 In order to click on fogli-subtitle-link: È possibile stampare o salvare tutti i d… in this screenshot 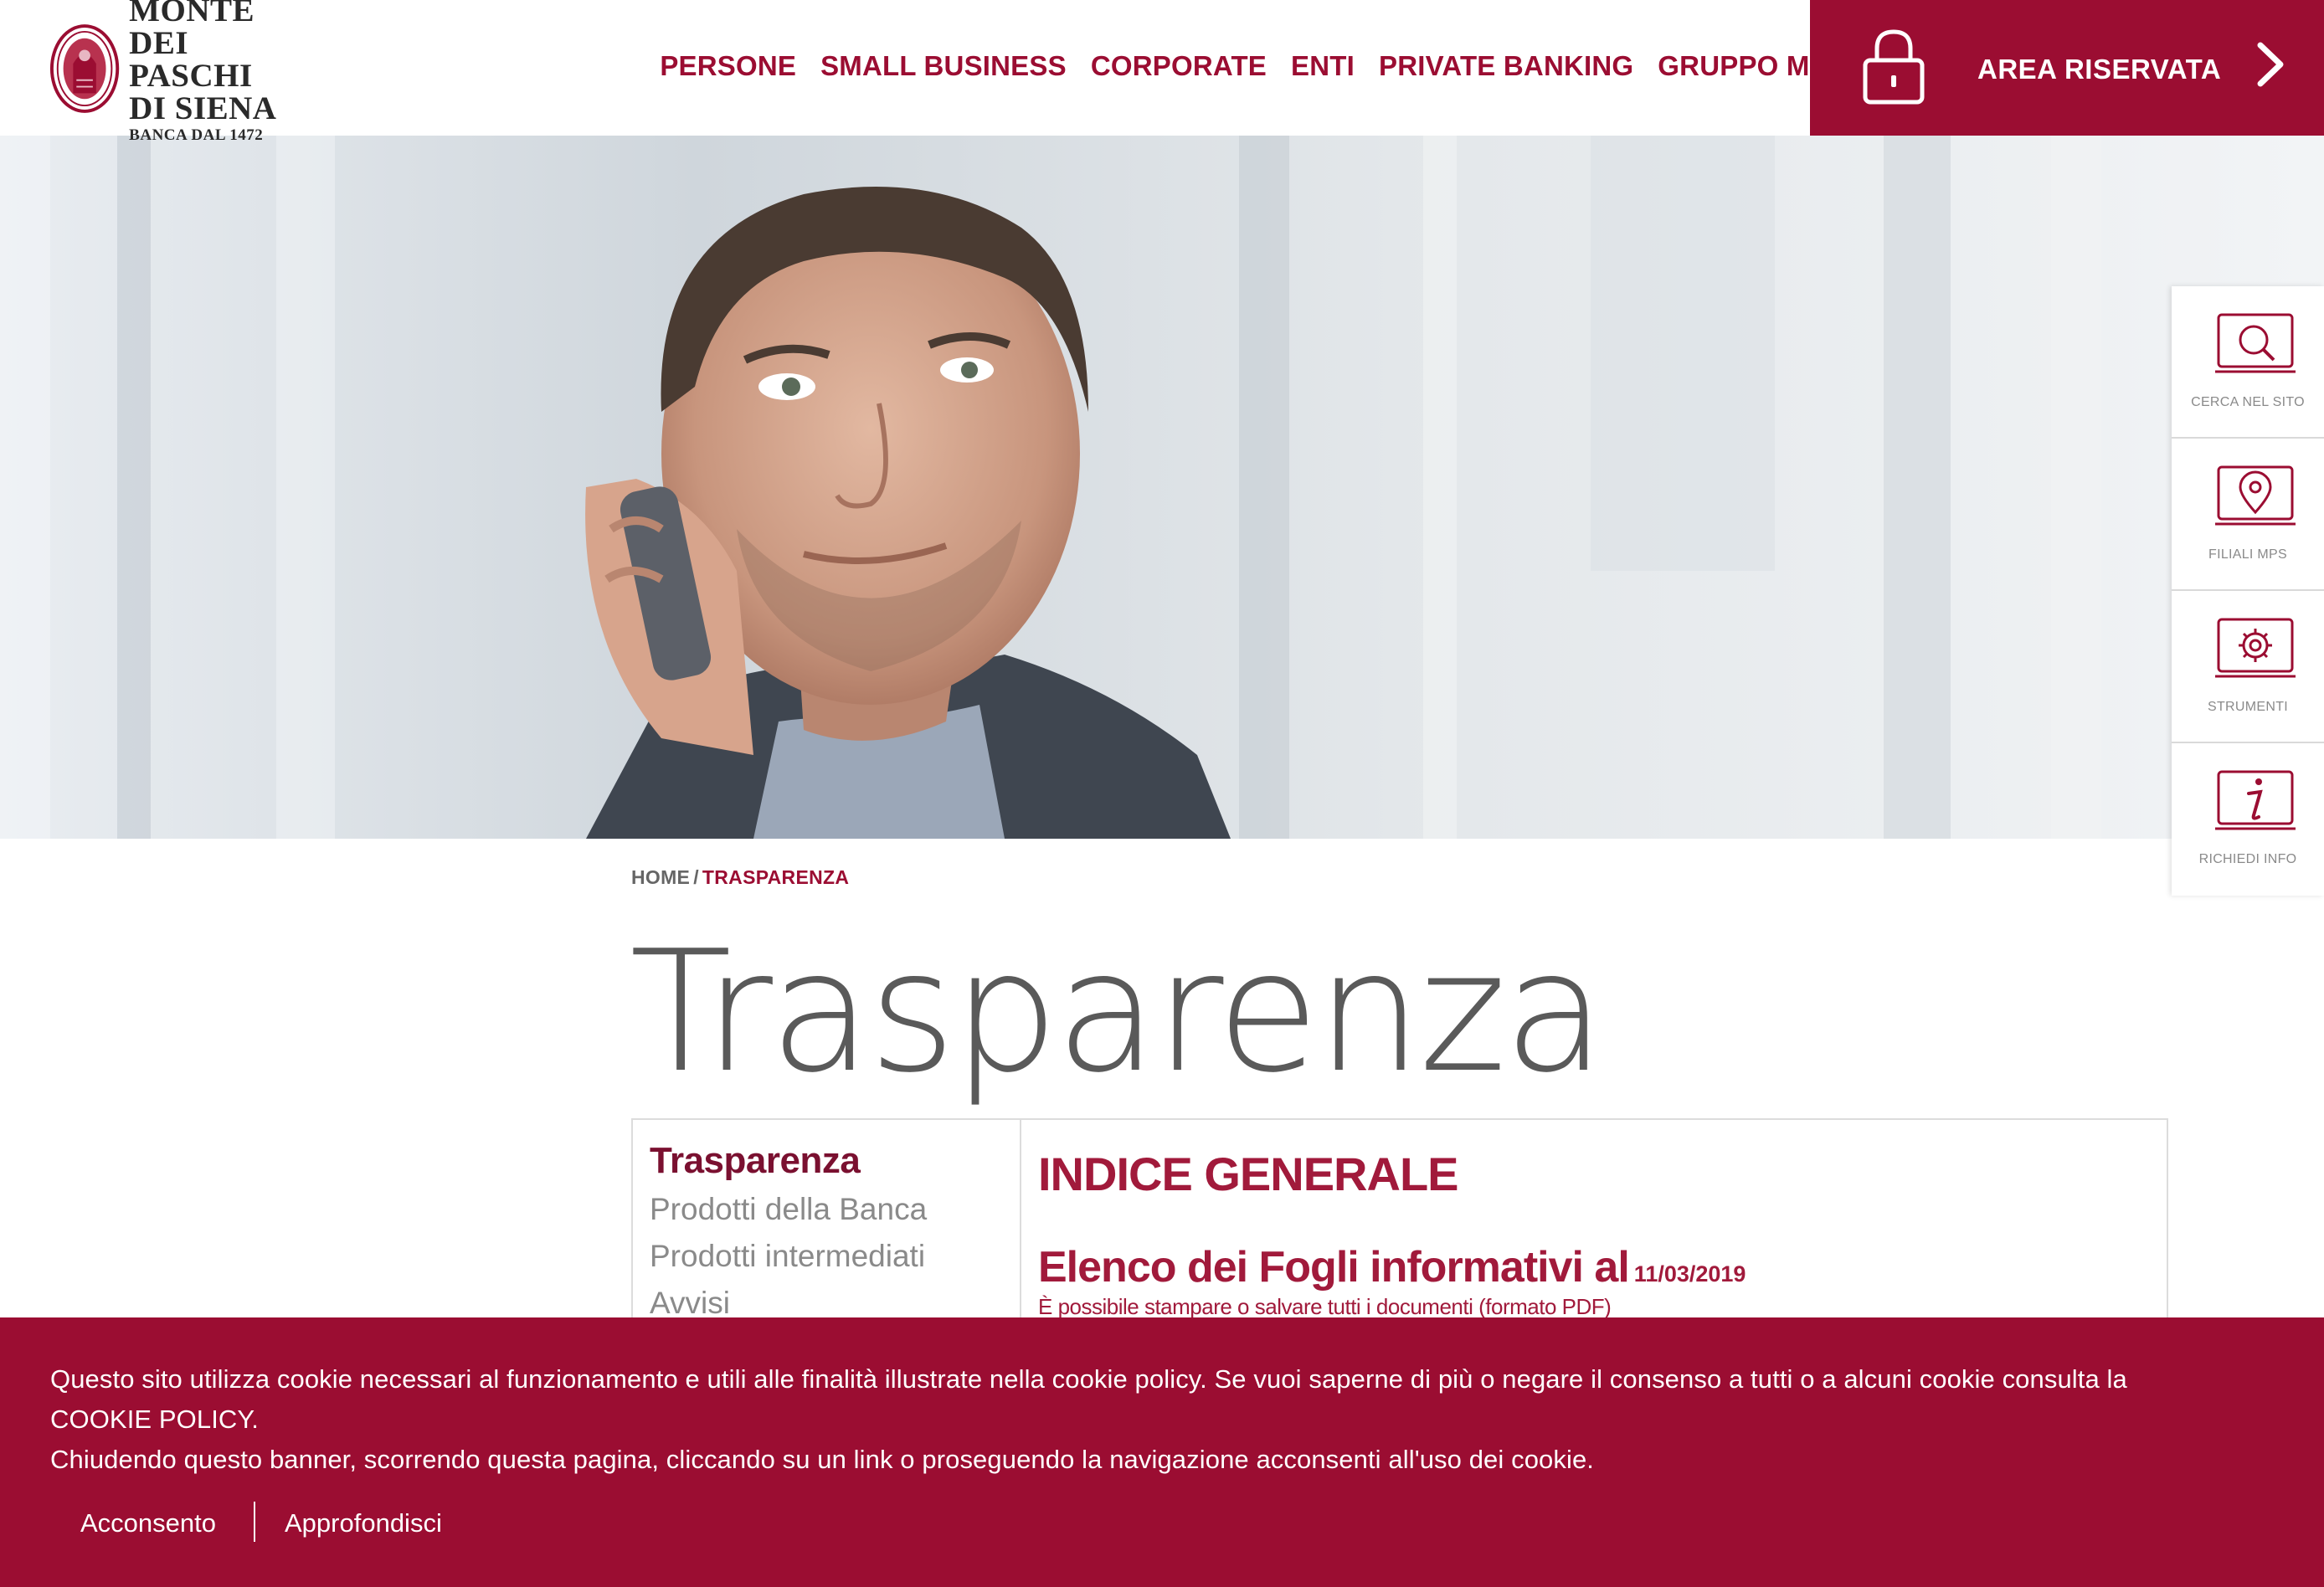, I will do `click(1325, 1307)`.